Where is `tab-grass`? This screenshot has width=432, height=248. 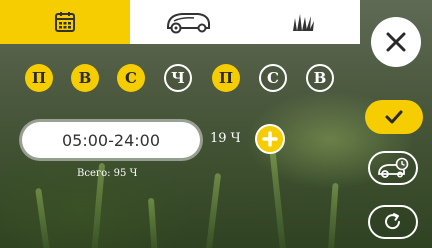 tab-grass is located at coordinates (302, 22).